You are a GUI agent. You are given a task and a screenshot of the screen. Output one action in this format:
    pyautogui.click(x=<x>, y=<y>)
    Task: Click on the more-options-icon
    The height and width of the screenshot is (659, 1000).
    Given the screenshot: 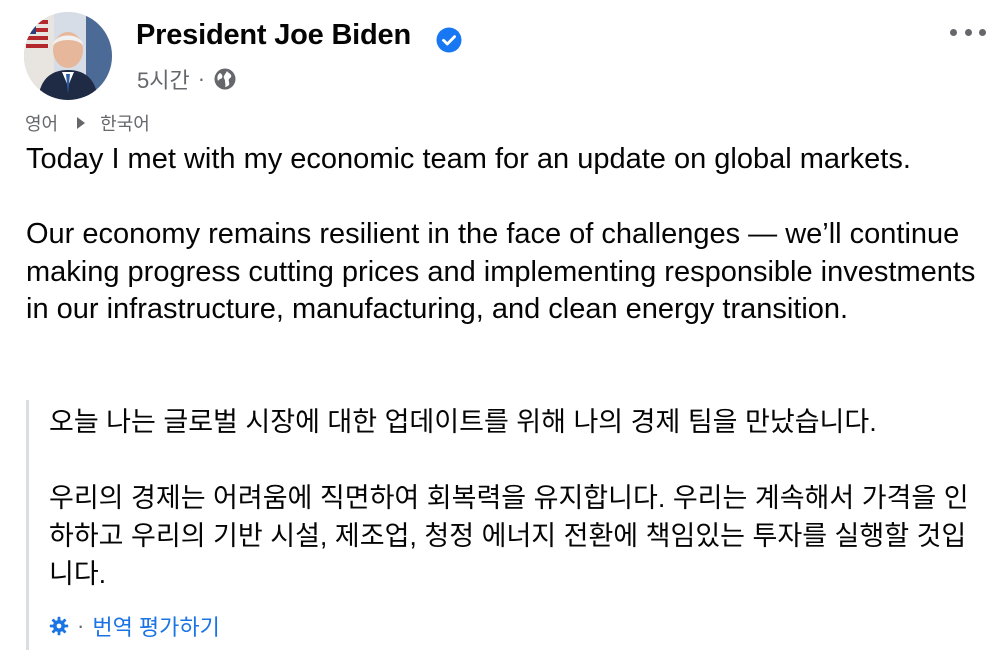 What is the action you would take?
    pyautogui.click(x=968, y=32)
    